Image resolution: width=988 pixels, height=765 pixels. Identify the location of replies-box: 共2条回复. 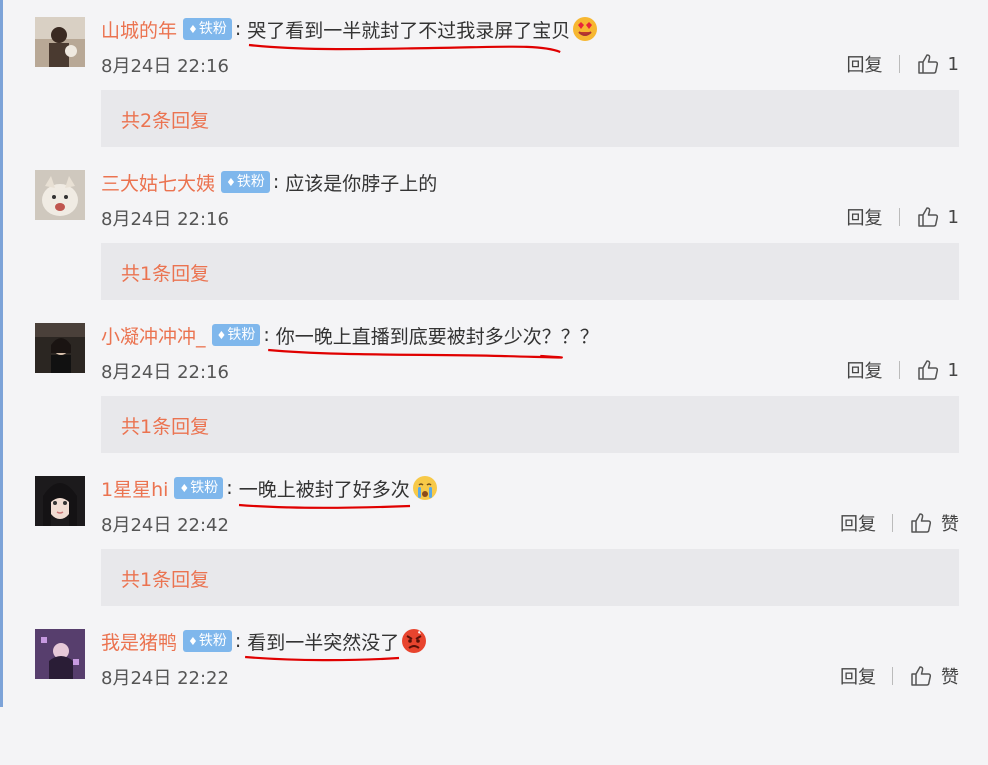
(530, 118).